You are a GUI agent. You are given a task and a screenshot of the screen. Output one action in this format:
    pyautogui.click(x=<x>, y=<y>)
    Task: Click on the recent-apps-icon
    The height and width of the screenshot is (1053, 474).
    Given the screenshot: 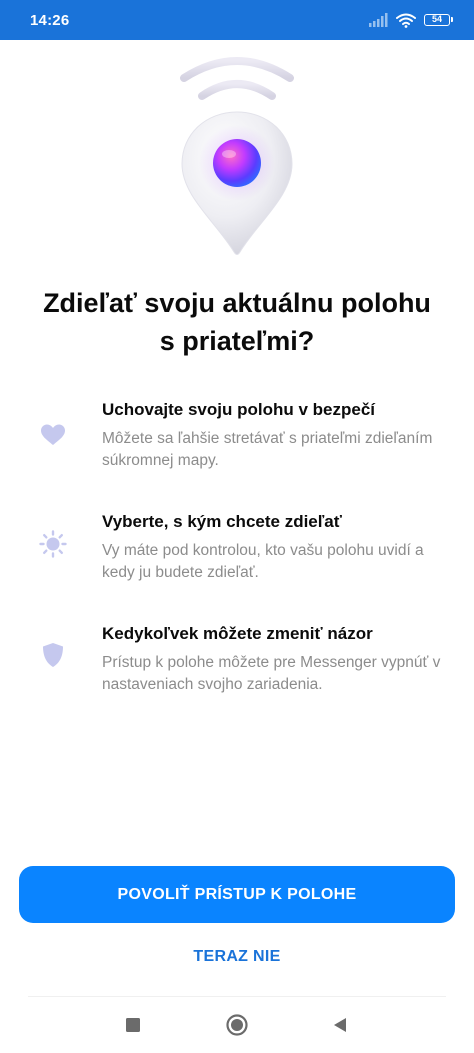 What is the action you would take?
    pyautogui.click(x=133, y=1025)
    